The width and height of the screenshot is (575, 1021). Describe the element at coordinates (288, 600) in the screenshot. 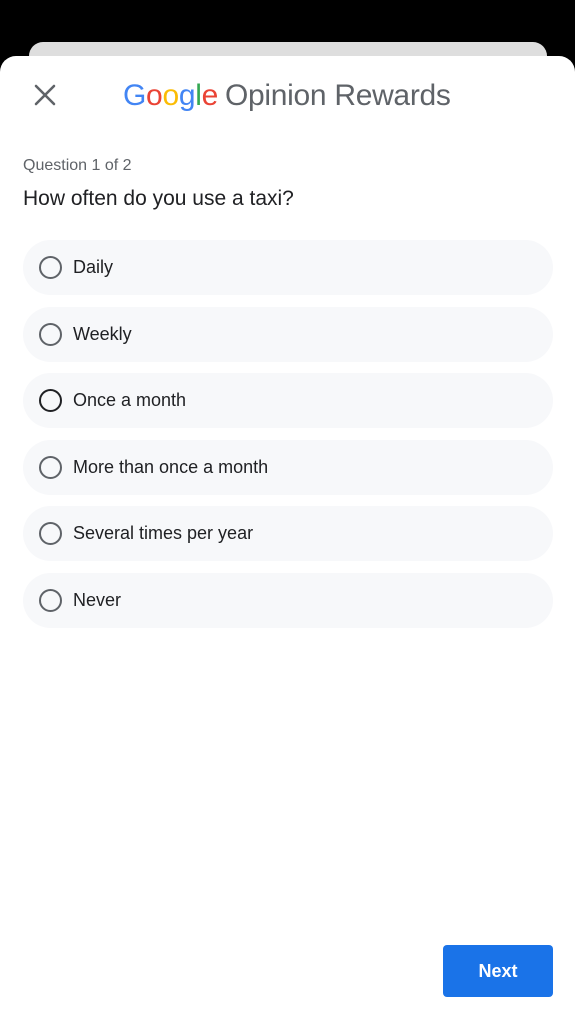

I see `option-never: Never` at that location.